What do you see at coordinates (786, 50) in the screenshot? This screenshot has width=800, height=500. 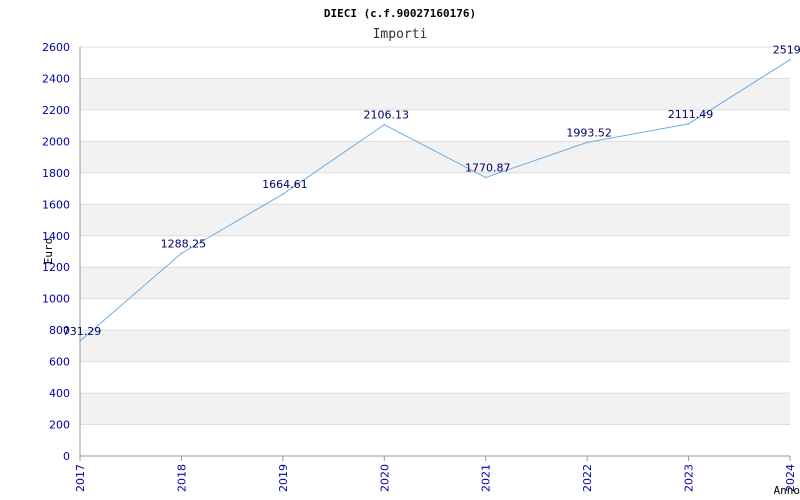 I see `data-label: 2519.5` at bounding box center [786, 50].